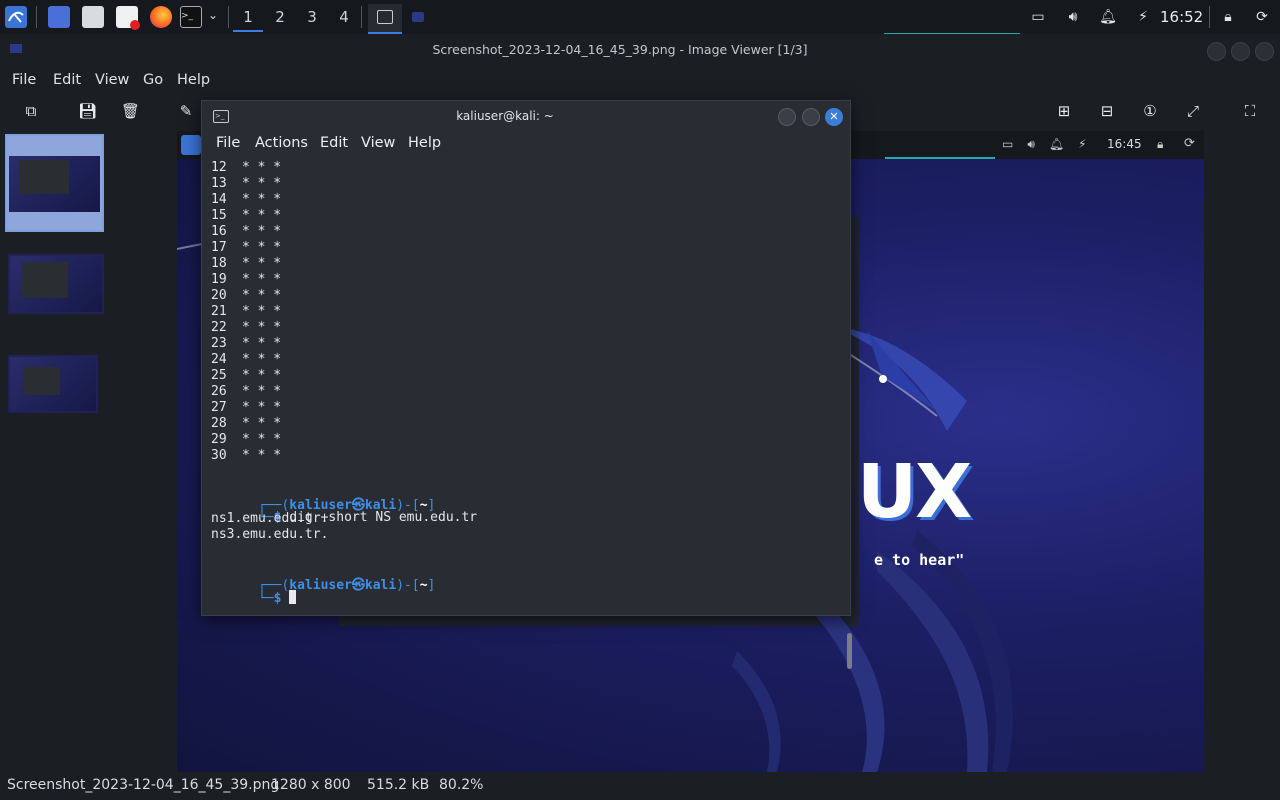  Describe the element at coordinates (219, 167) in the screenshot. I see `trace-hop-number: 12` at that location.